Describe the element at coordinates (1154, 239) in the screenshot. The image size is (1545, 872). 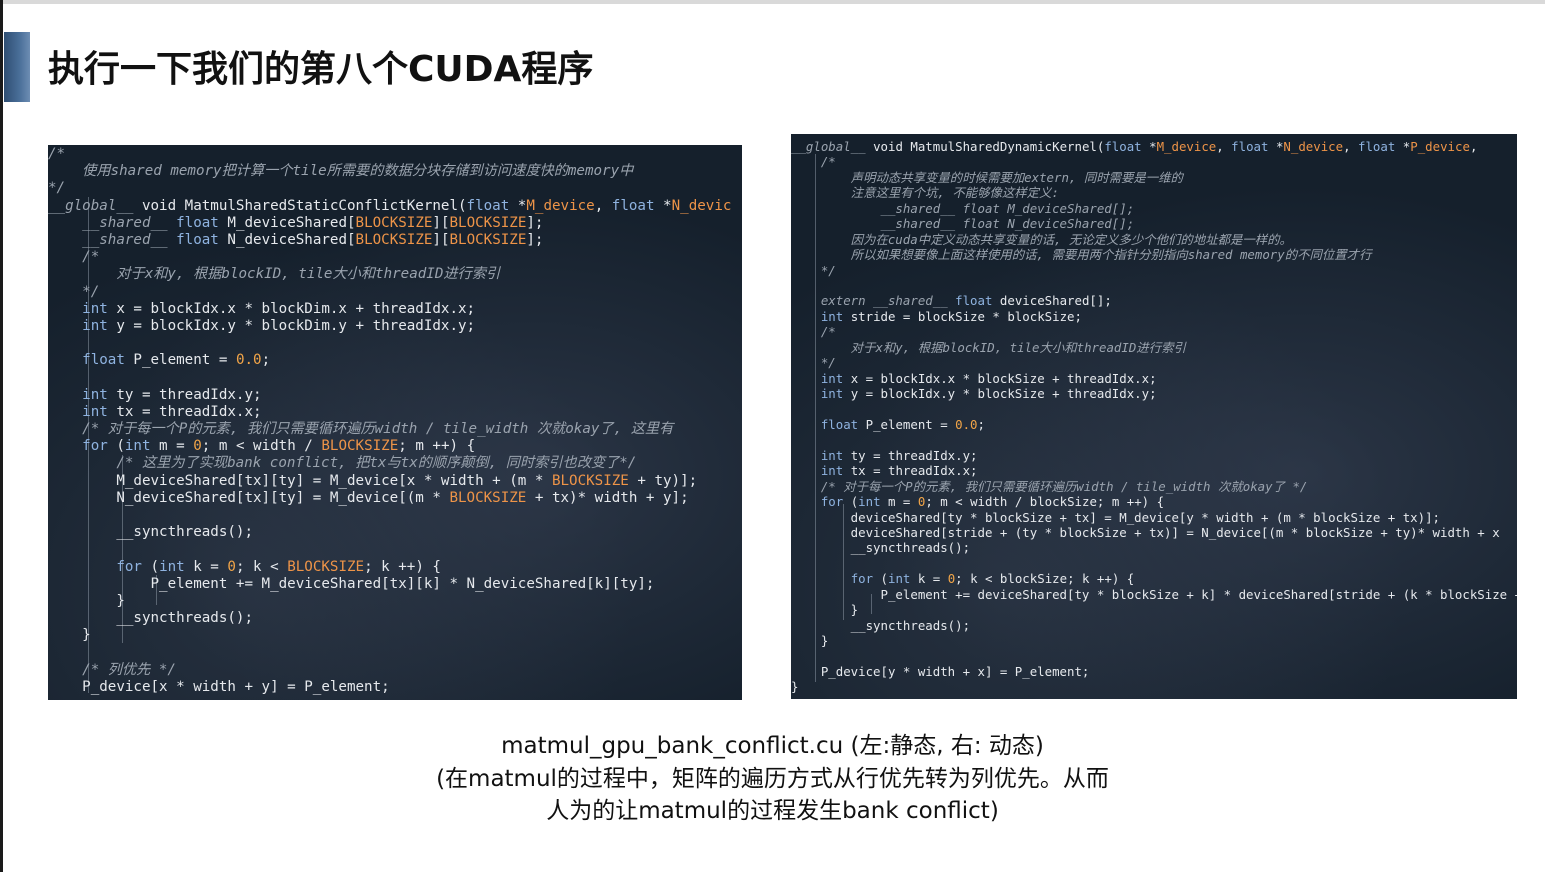
I see `code-line: 因为在cuda中定义动态共享变量的话, 无论定义多少个他们的地址都是一样的。` at that location.